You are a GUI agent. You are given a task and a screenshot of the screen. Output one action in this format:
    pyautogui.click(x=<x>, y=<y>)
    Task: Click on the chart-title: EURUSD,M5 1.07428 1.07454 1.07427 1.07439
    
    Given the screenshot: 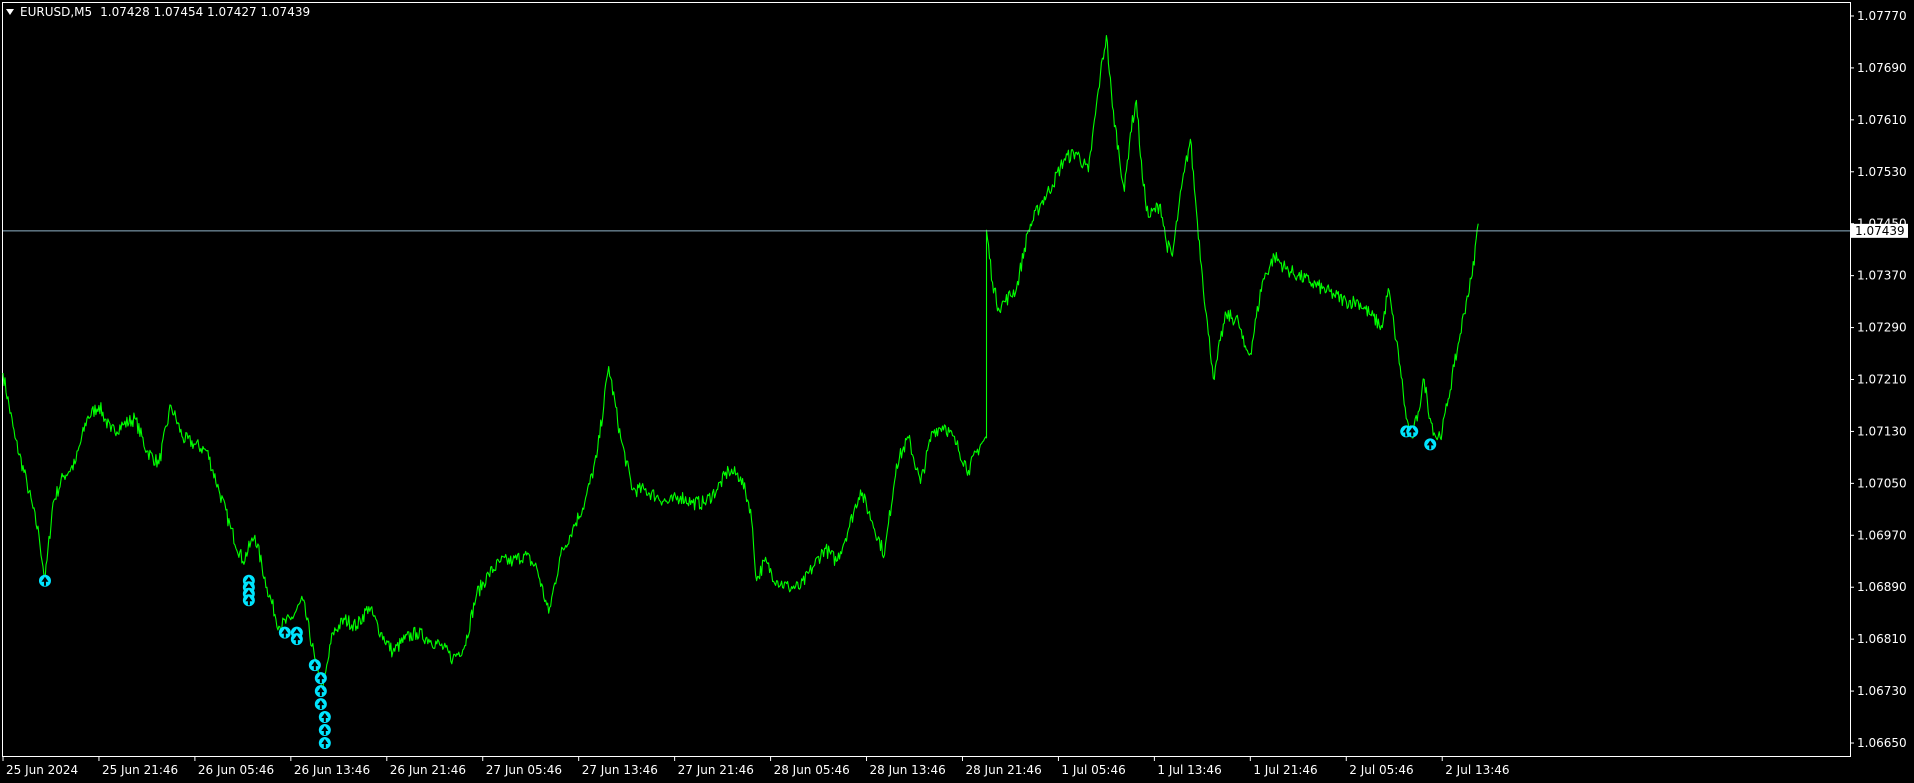 What is the action you would take?
    pyautogui.click(x=165, y=12)
    